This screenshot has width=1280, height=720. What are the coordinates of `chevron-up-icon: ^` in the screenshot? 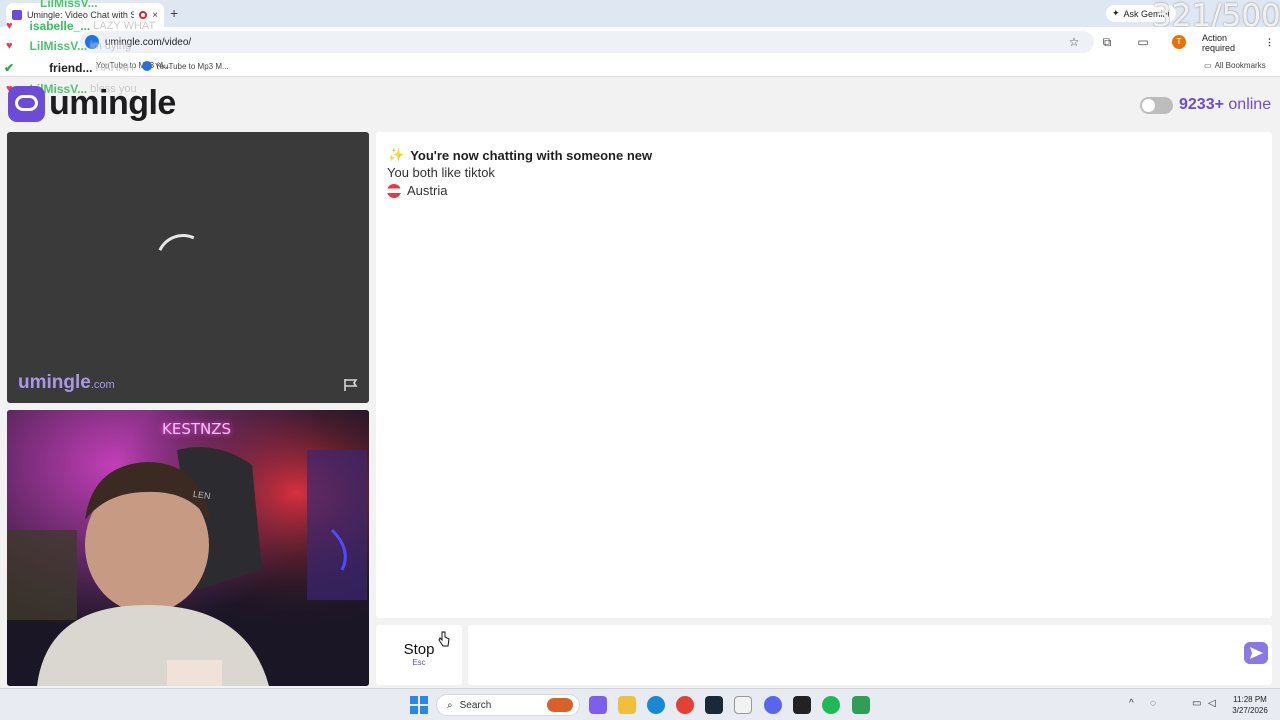 It's located at (1131, 703).